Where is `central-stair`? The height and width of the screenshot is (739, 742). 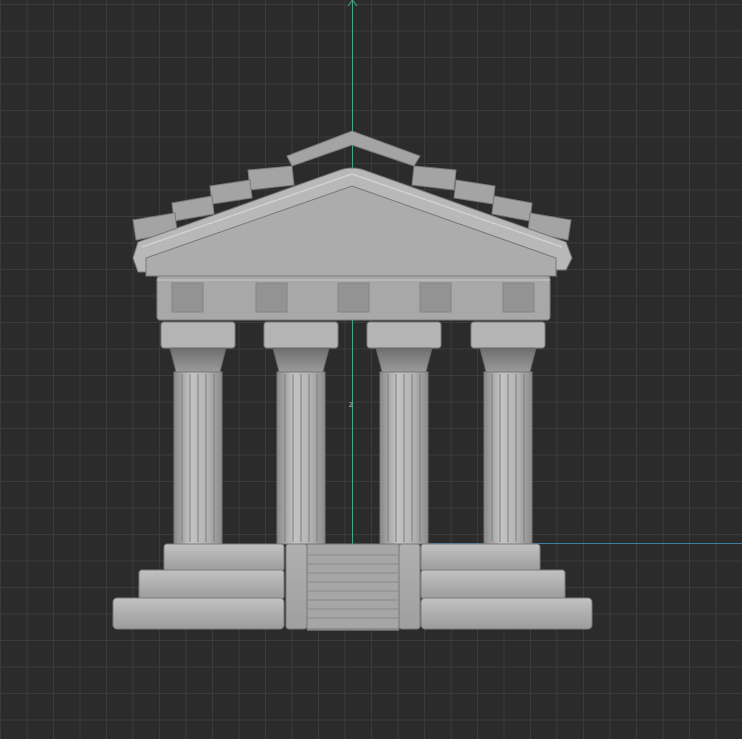 central-stair is located at coordinates (353, 586).